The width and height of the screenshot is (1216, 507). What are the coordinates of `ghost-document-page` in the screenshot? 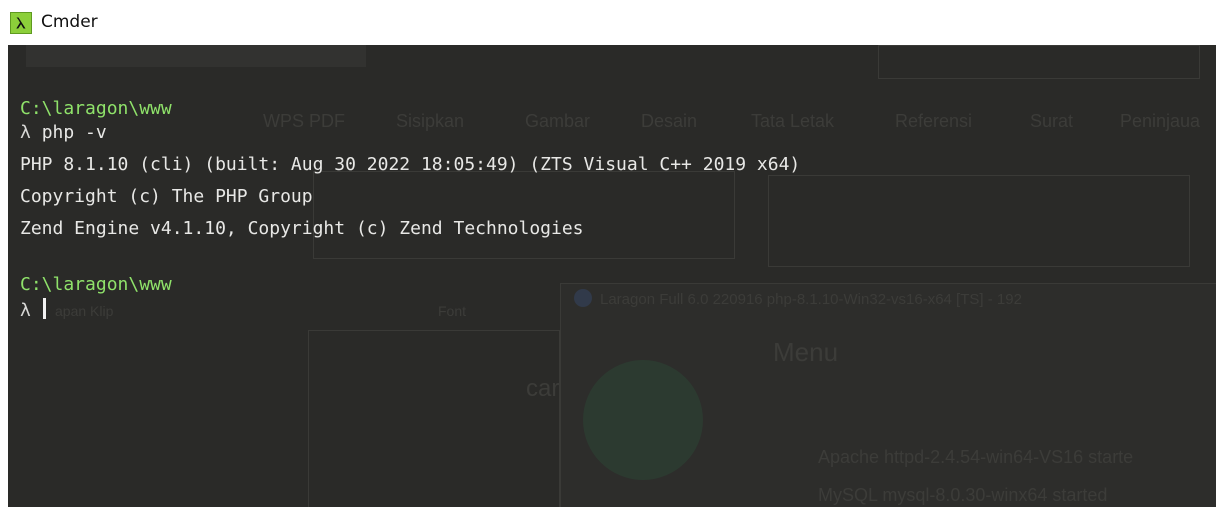 It's located at (434, 418).